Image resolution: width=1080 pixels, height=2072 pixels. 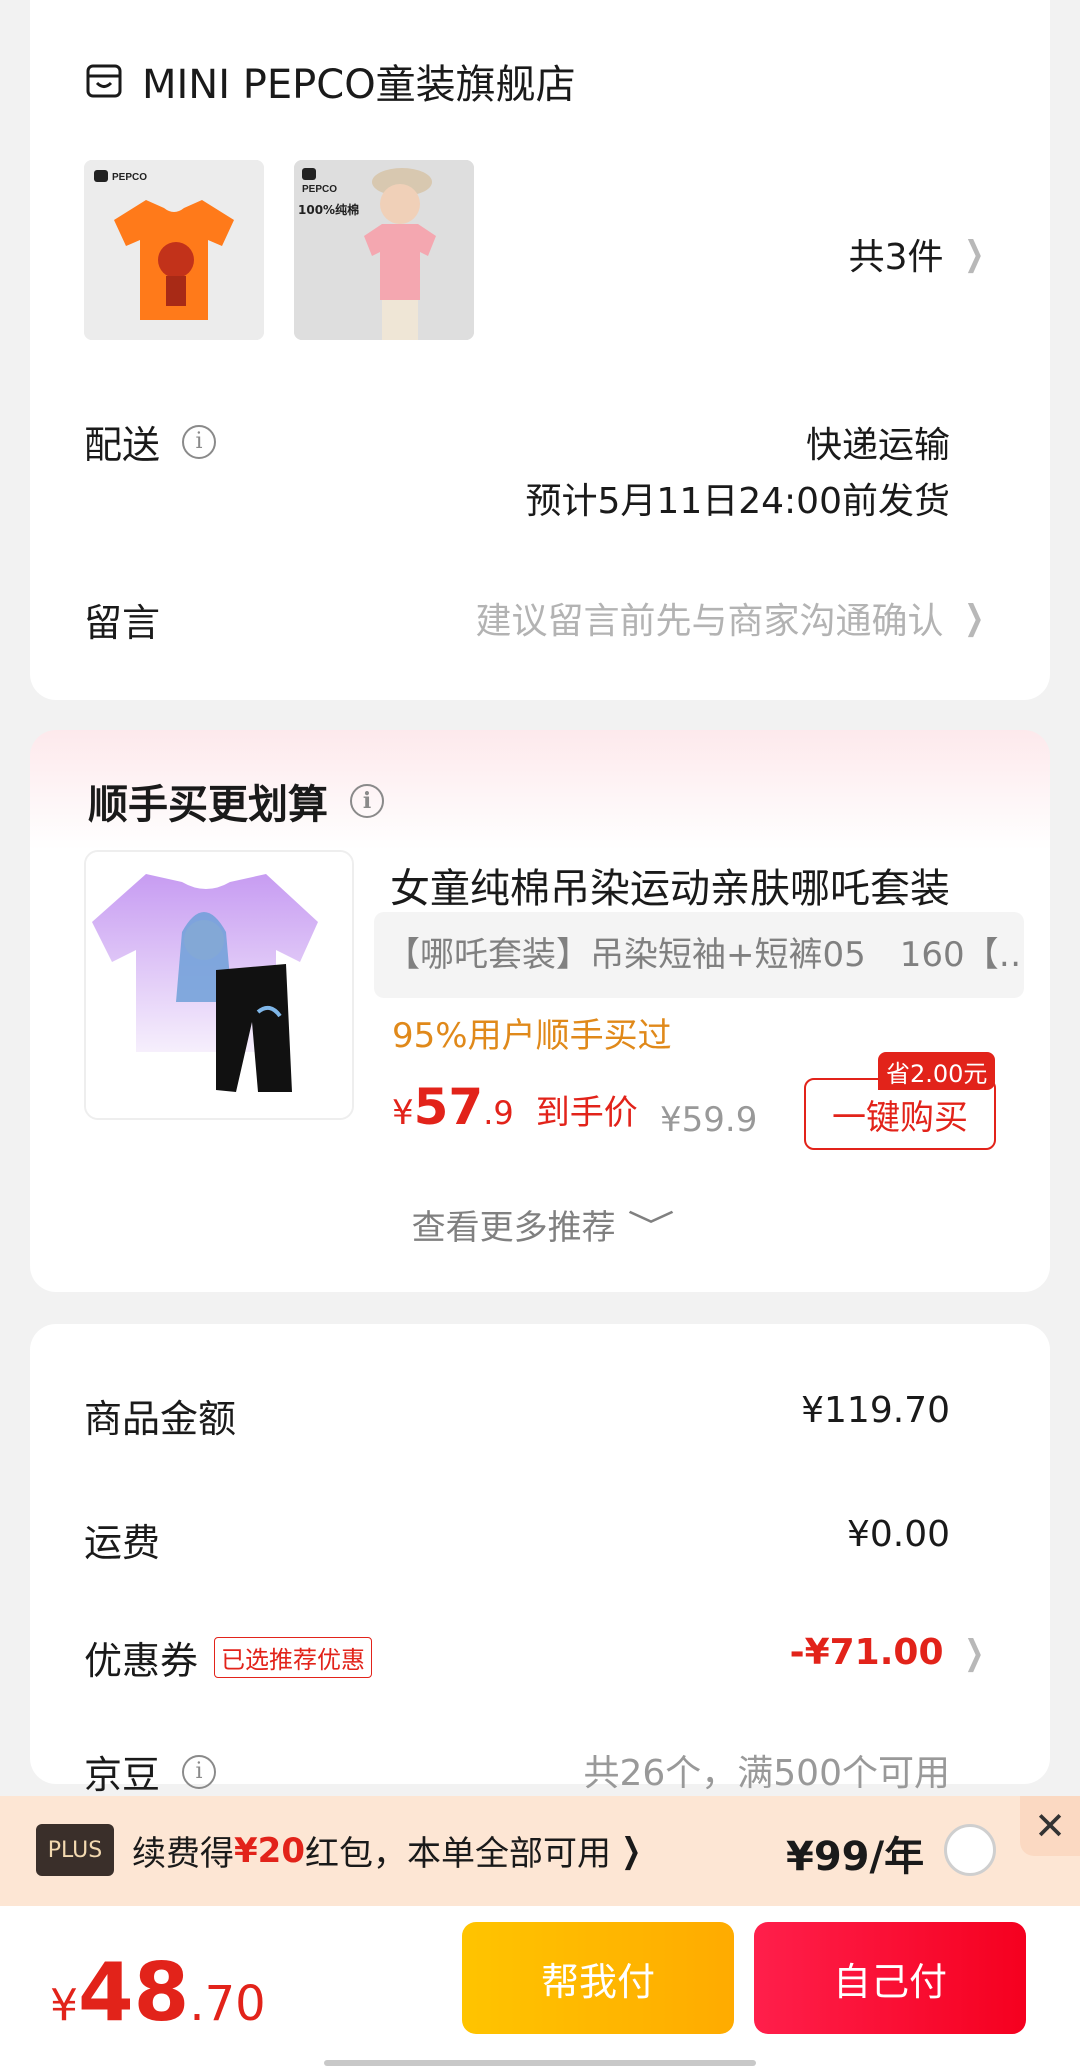 What do you see at coordinates (855, 1857) in the screenshot?
I see `plus-price: ¥99/年` at bounding box center [855, 1857].